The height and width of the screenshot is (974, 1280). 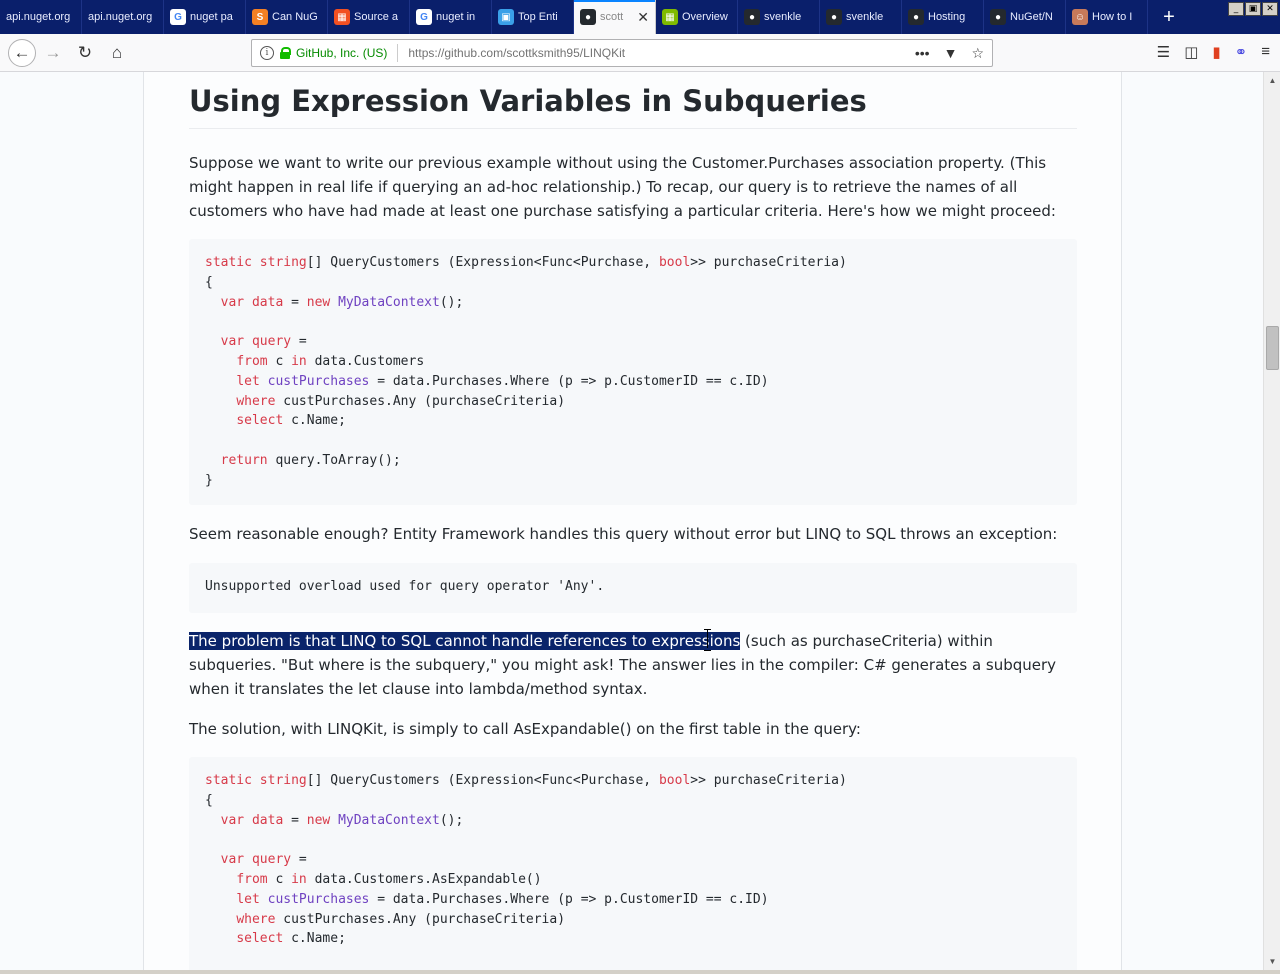 I want to click on code-line: }, so click(x=633, y=481).